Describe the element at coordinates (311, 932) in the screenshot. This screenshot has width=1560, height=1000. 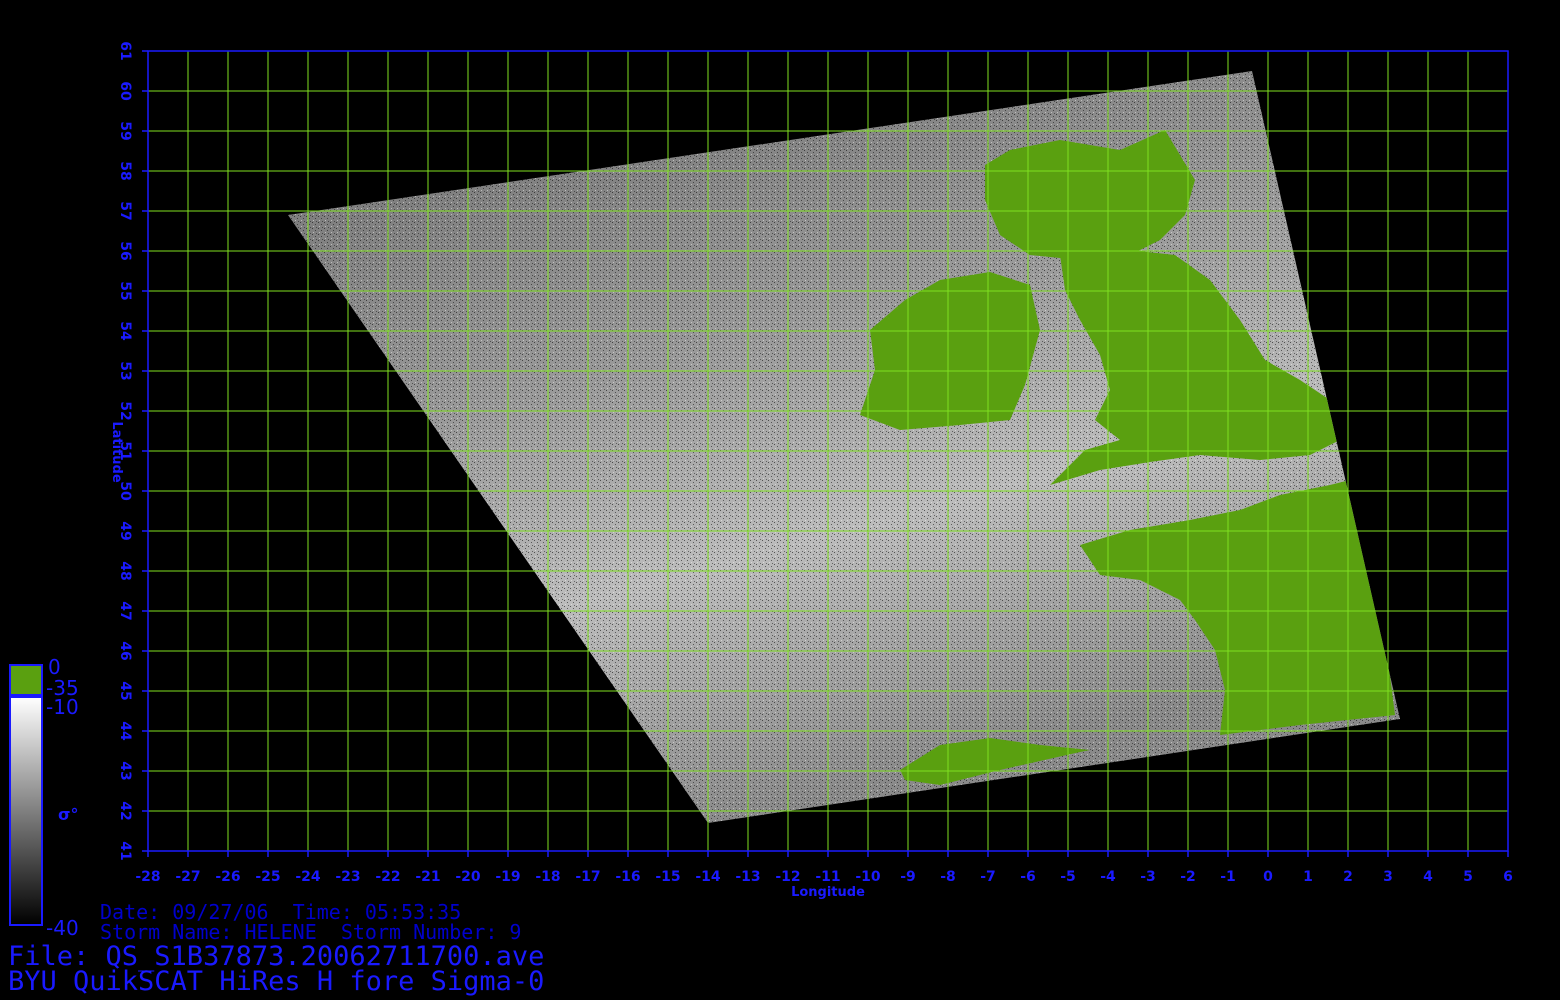
I see `storm-info-line: Storm Name: HELENE Storm Number: 9` at that location.